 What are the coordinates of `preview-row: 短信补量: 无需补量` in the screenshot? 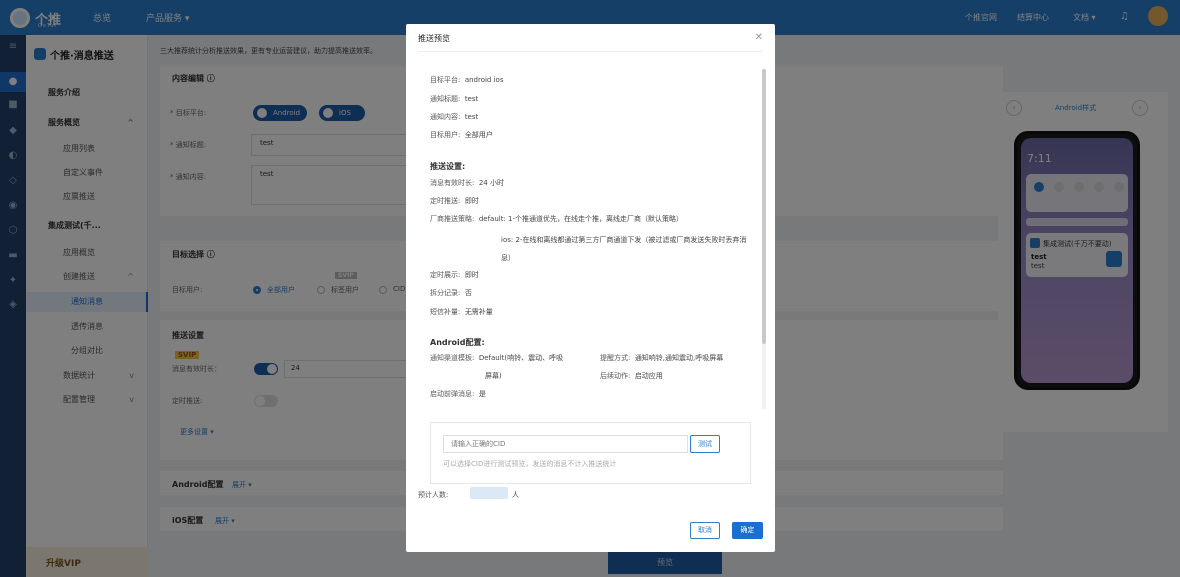 It's located at (461, 312).